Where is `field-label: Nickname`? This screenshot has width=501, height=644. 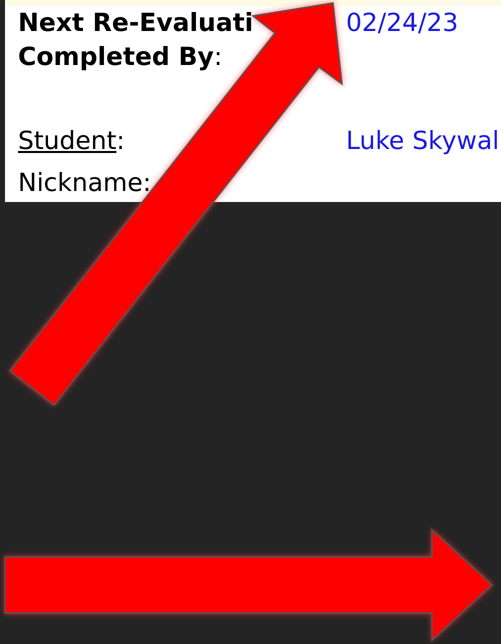 field-label: Nickname is located at coordinates (80, 182).